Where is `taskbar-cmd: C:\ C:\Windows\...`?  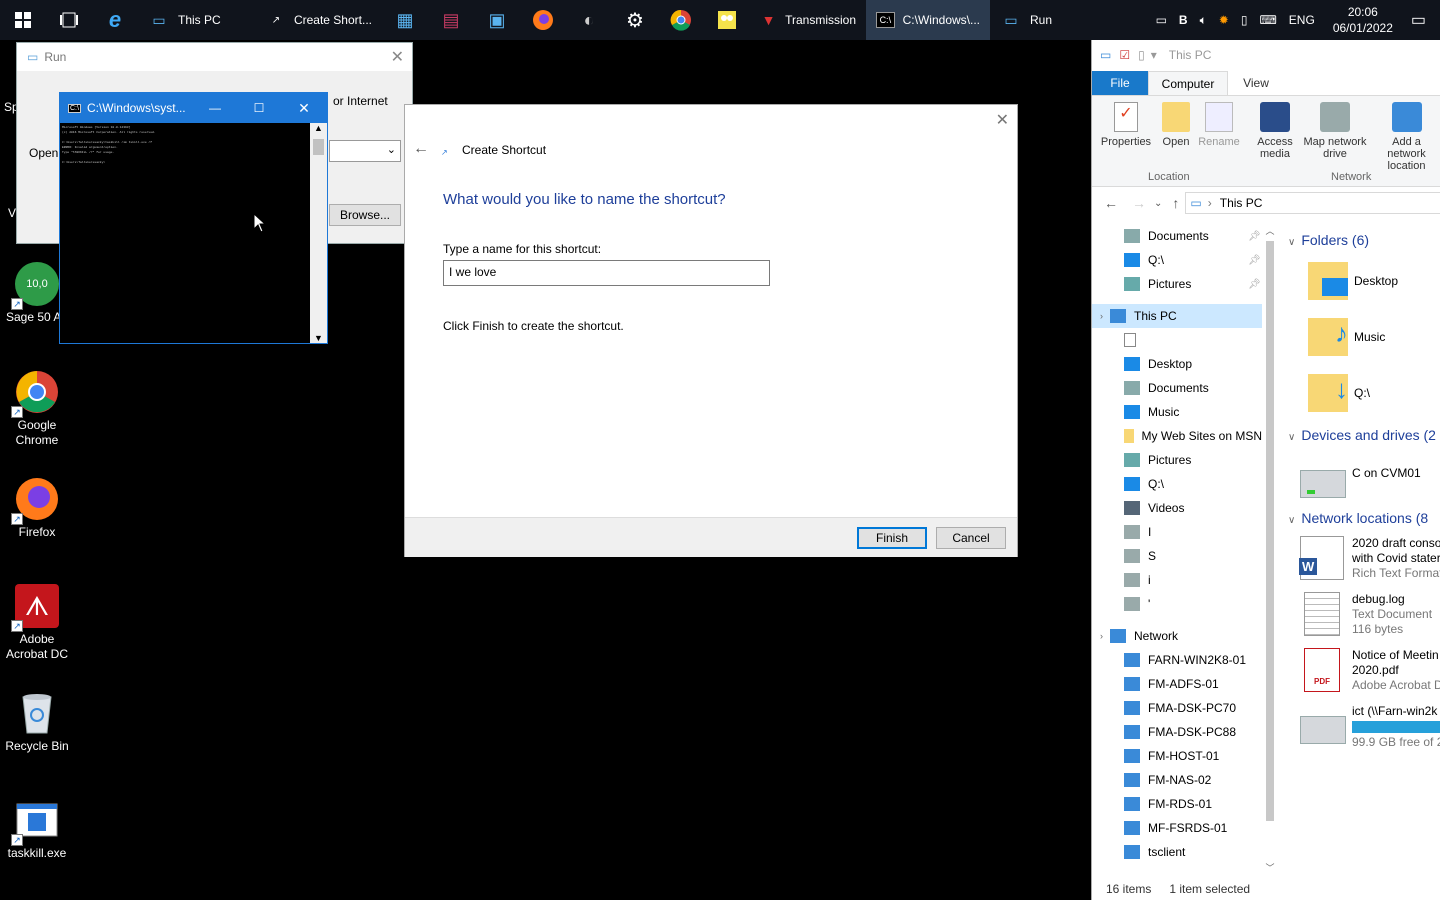
taskbar-cmd: C:\ C:\Windows\... is located at coordinates (928, 20).